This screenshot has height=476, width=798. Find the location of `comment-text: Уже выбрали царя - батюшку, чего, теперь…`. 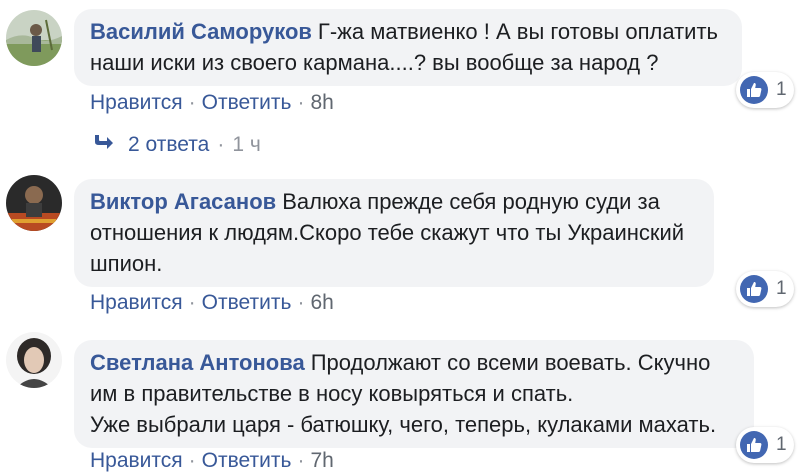

comment-text: Уже выбрали царя - батюшку, чего, теперь… is located at coordinates (403, 424).